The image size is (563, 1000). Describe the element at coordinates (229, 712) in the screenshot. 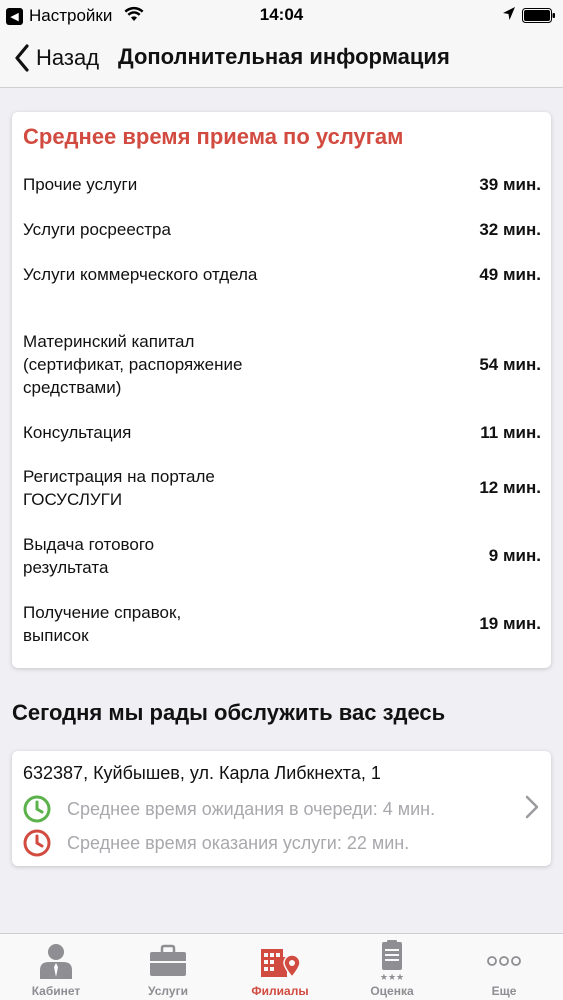

I see `branch-section-heading: Сегодня мы рады обслужить вас здесь` at that location.